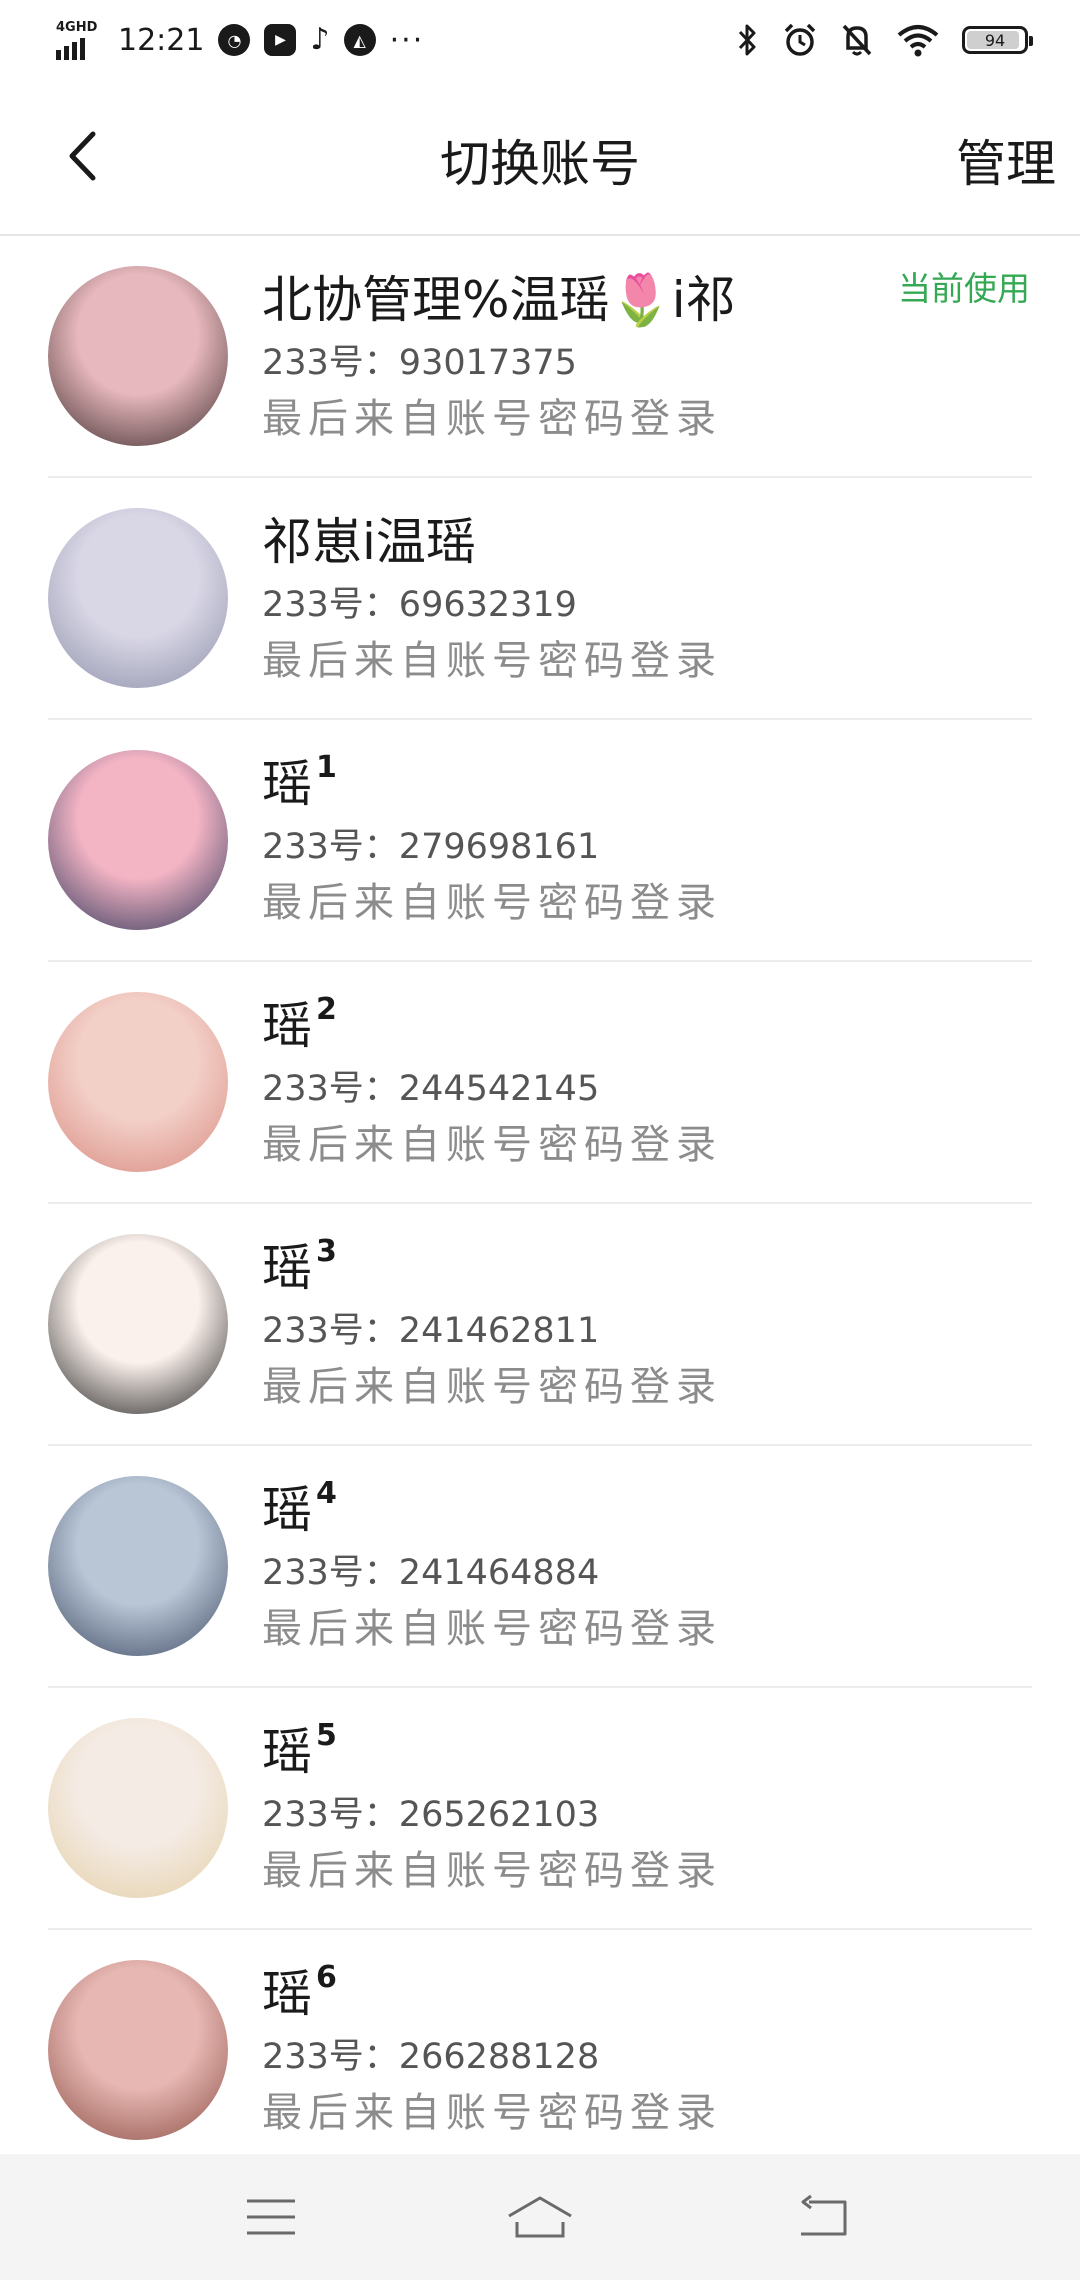  I want to click on back-nav-button, so click(823, 2217).